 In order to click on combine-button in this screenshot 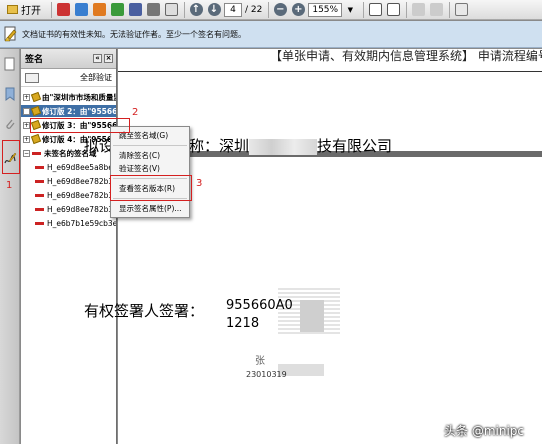, I will do `click(81, 10)`.